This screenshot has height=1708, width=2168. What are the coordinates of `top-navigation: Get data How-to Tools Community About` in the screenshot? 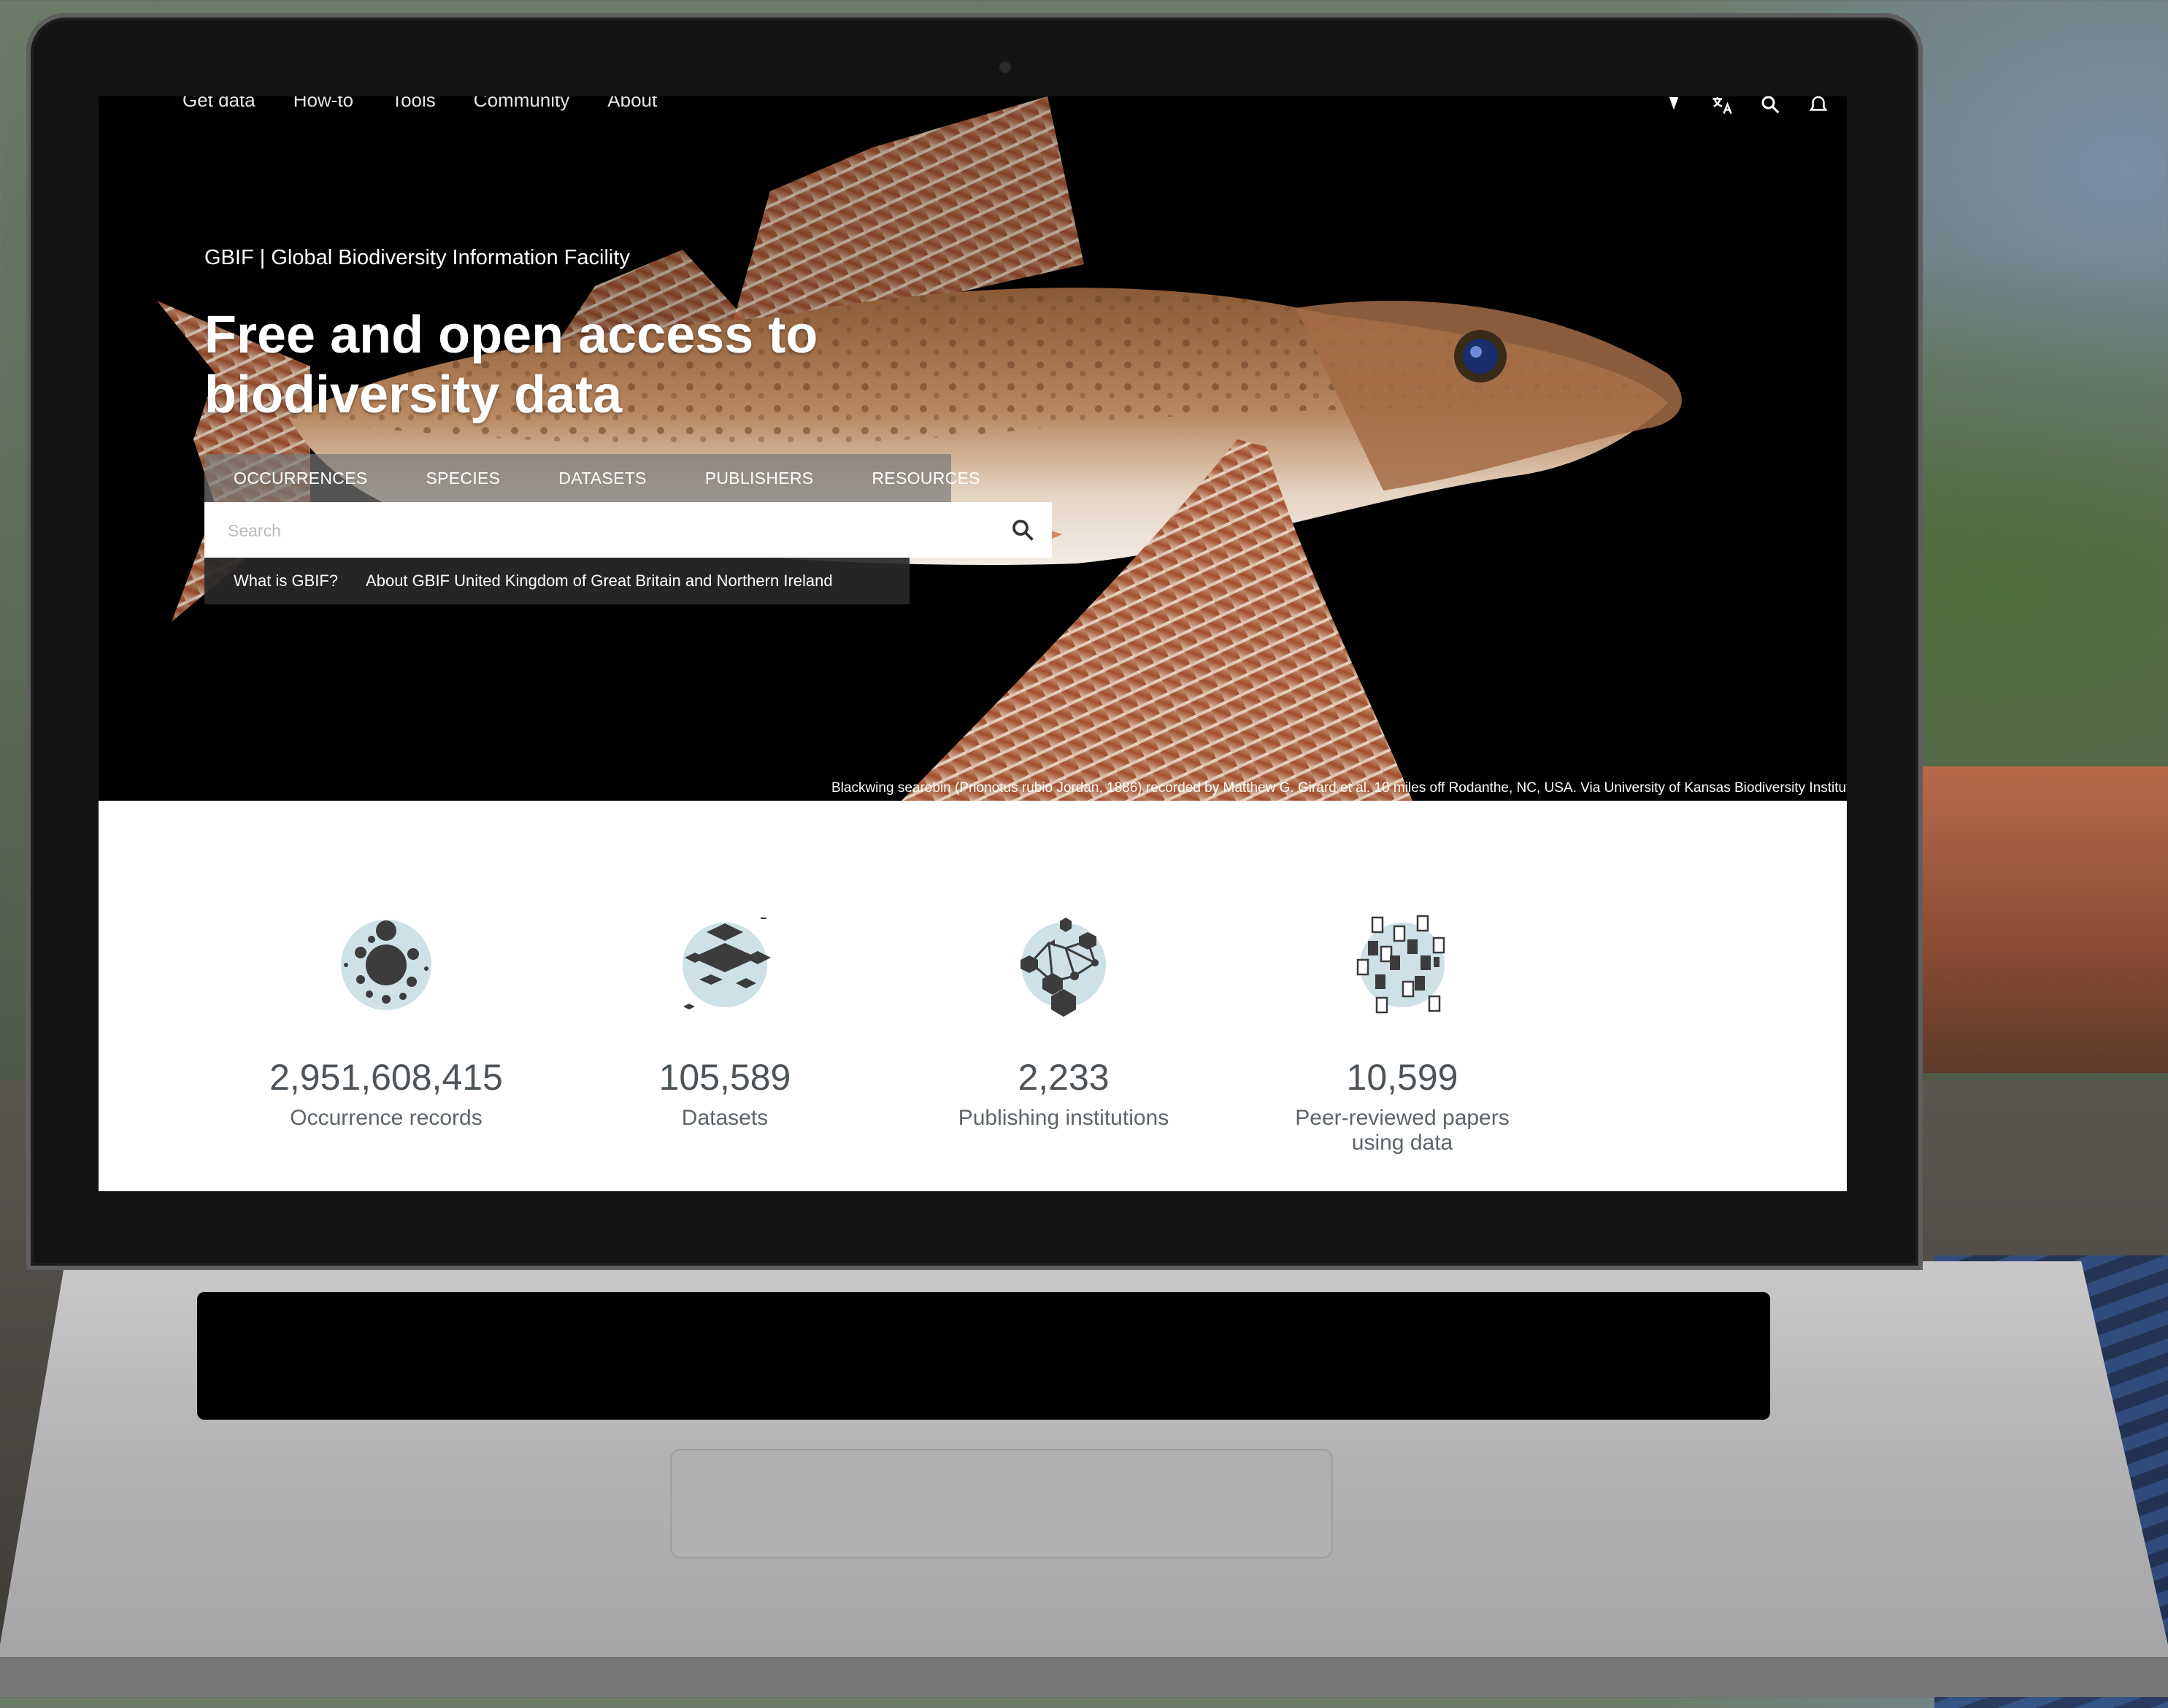 It's located at (419, 107).